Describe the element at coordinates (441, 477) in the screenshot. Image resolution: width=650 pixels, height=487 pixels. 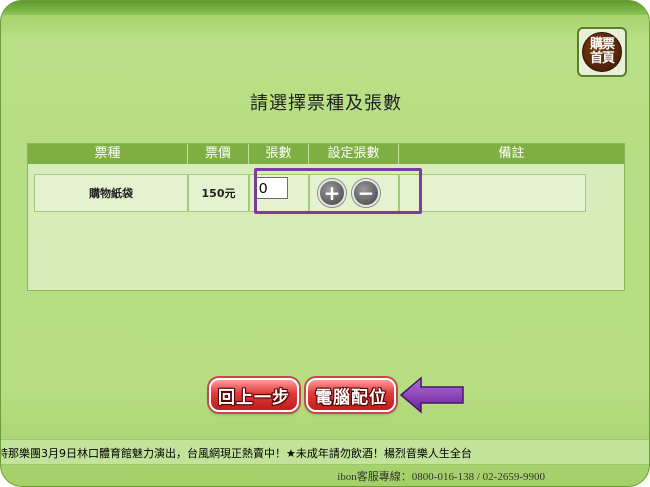
I see `service-hotline: ibon客服專線：0800-016-138 / 02-2659-9900` at that location.